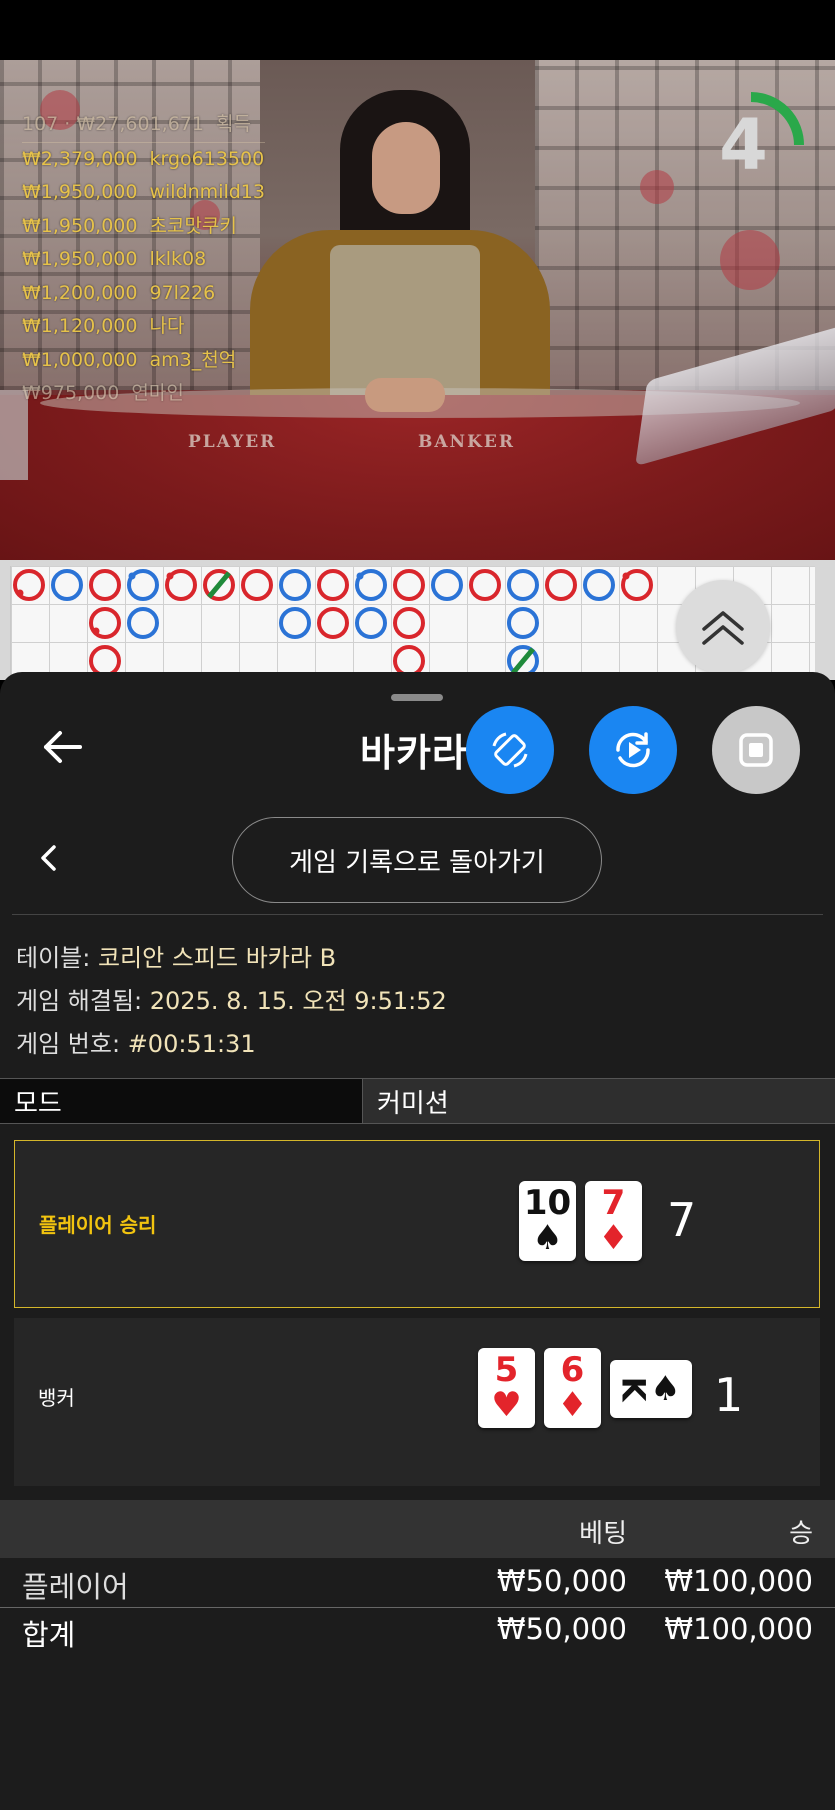 This screenshot has height=1810, width=835. Describe the element at coordinates (143, 160) in the screenshot. I see `leaderboard-row: ₩2,379,000 krgo613500` at that location.